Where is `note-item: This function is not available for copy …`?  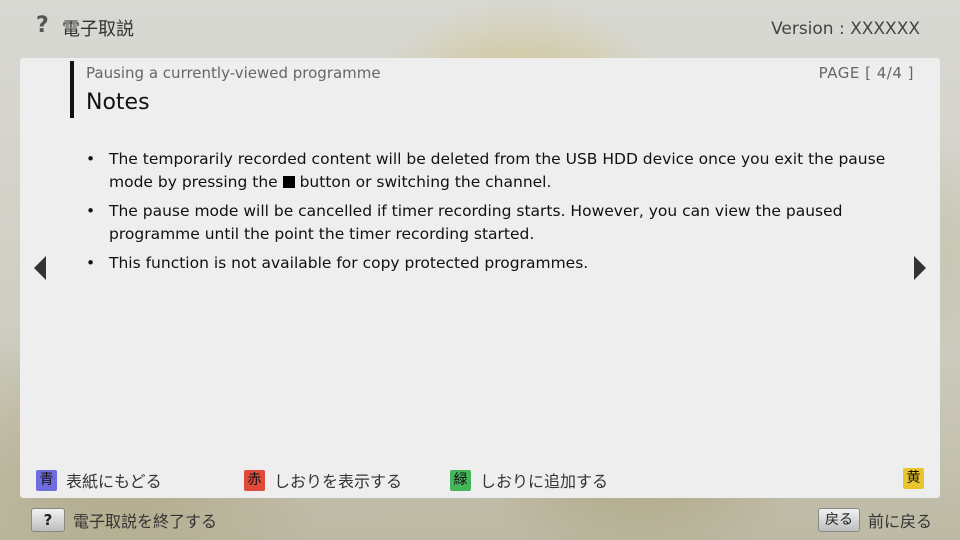
note-item: This function is not available for copy … is located at coordinates (486, 263).